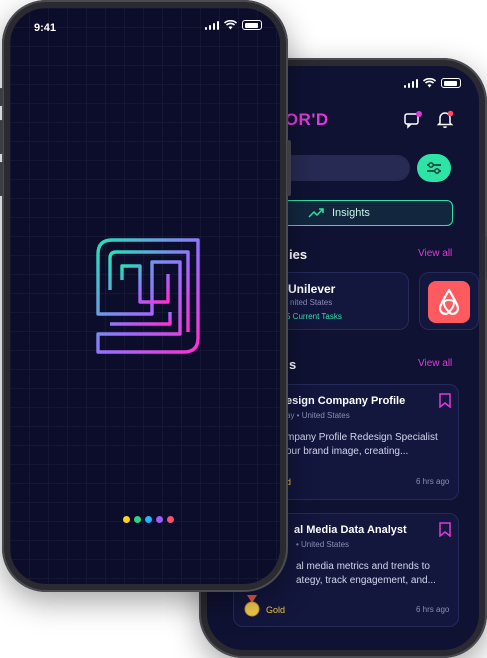  What do you see at coordinates (318, 415) in the screenshot?
I see `task-meta: ay • United States` at bounding box center [318, 415].